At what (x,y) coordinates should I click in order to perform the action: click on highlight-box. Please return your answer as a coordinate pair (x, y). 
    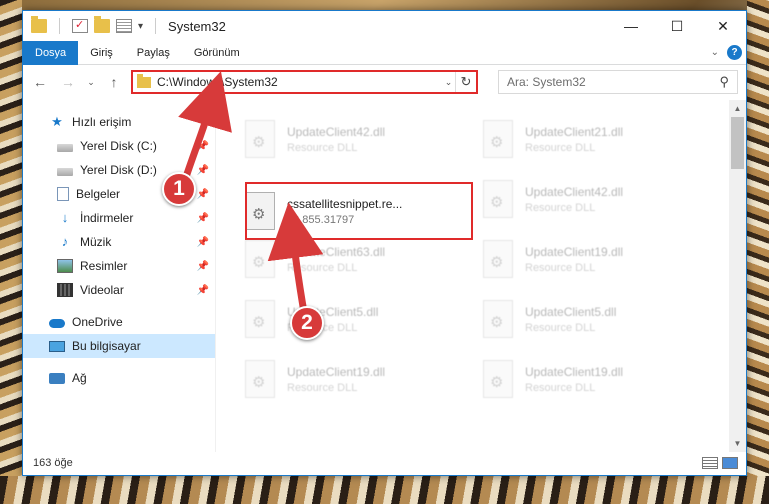
    Looking at the image, I should click on (359, 211).